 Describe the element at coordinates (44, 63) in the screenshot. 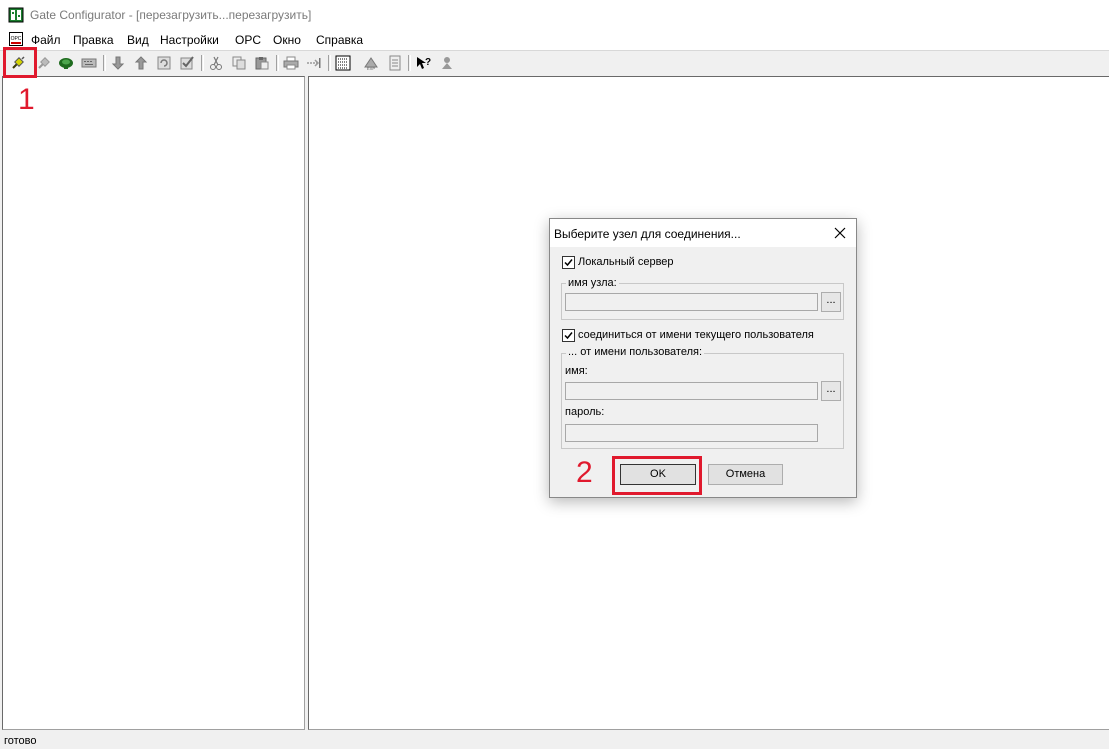

I see `disconnect-icon` at that location.